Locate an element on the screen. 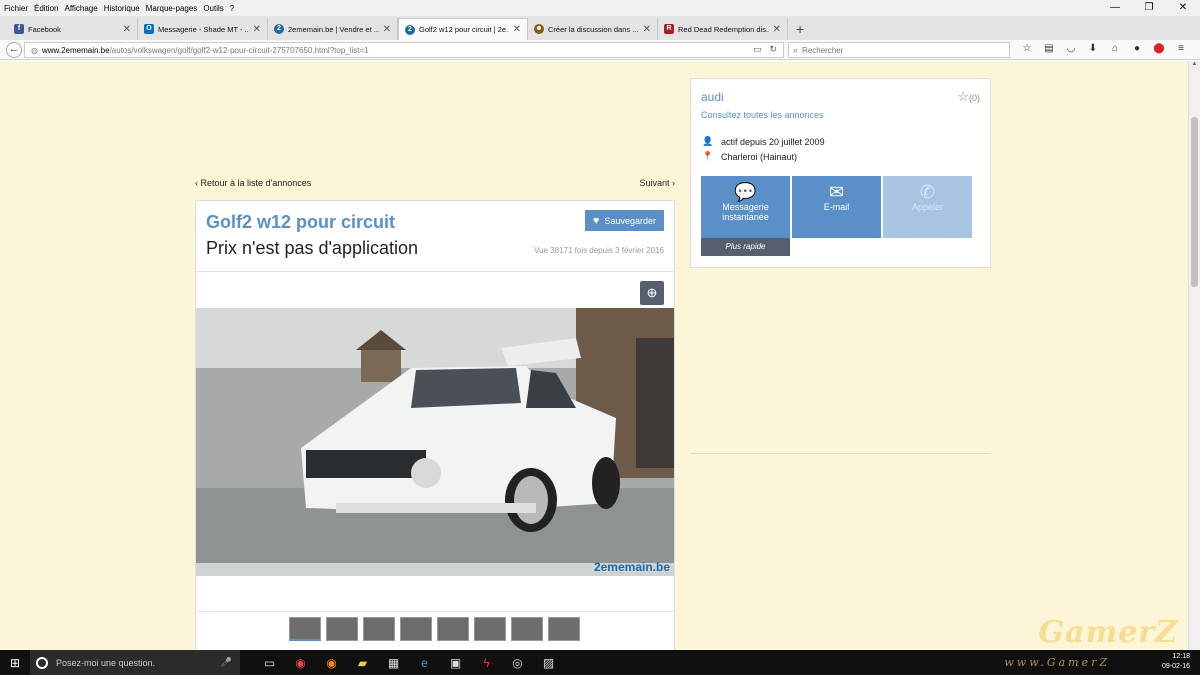  page-scrollbar: ▲ is located at coordinates (1194, 355).